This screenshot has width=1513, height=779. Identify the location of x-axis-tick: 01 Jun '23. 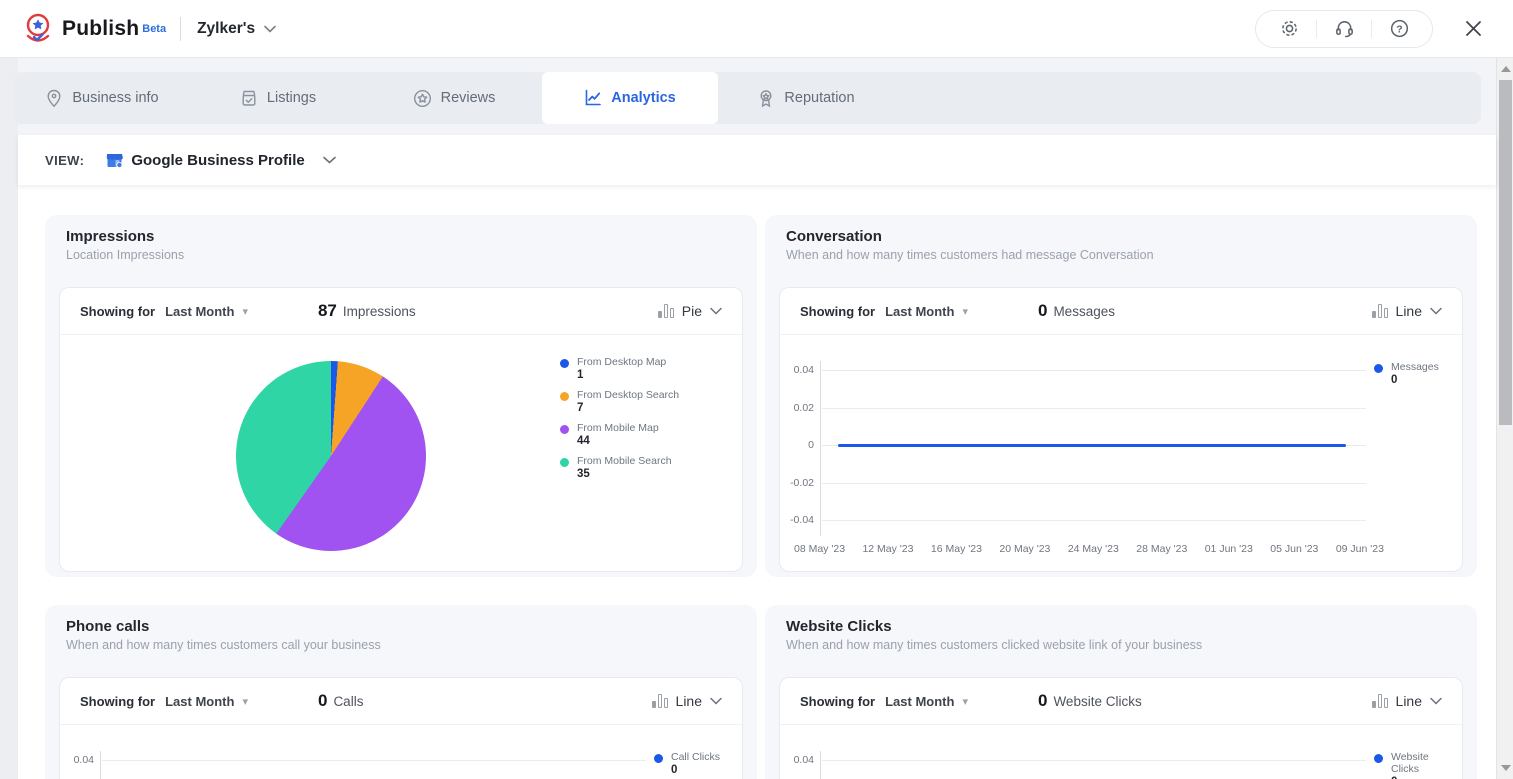
(1228, 549).